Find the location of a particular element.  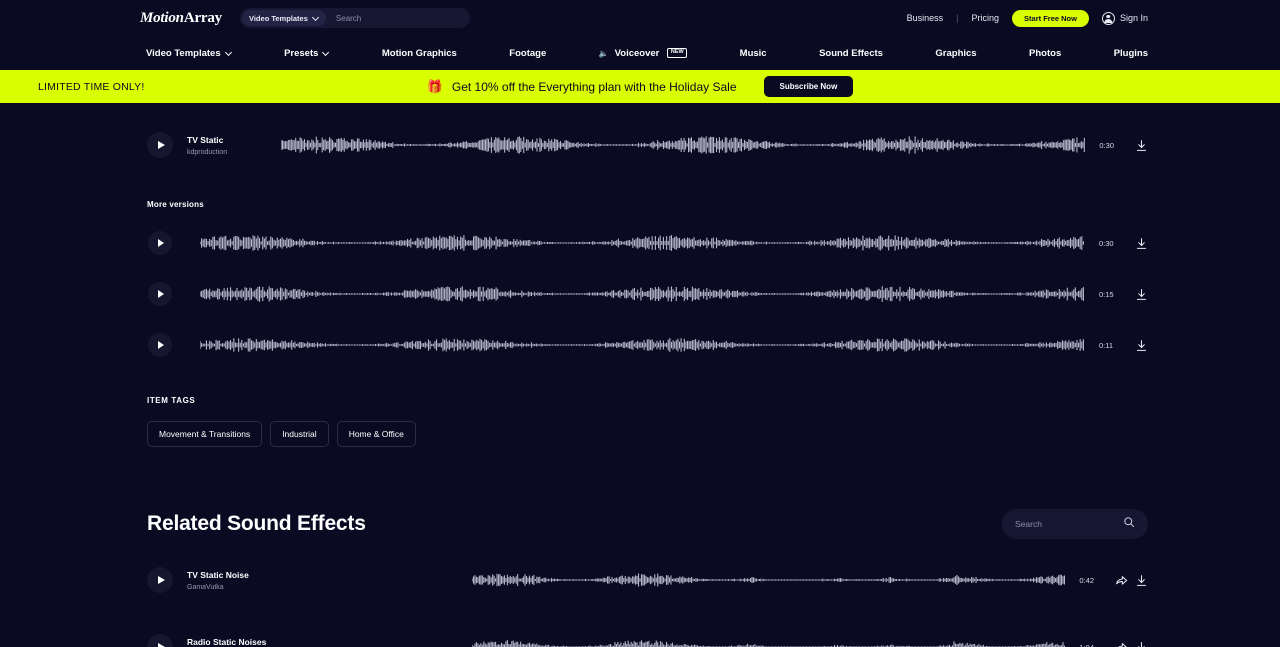

related-search-input: Search is located at coordinates (1028, 524).